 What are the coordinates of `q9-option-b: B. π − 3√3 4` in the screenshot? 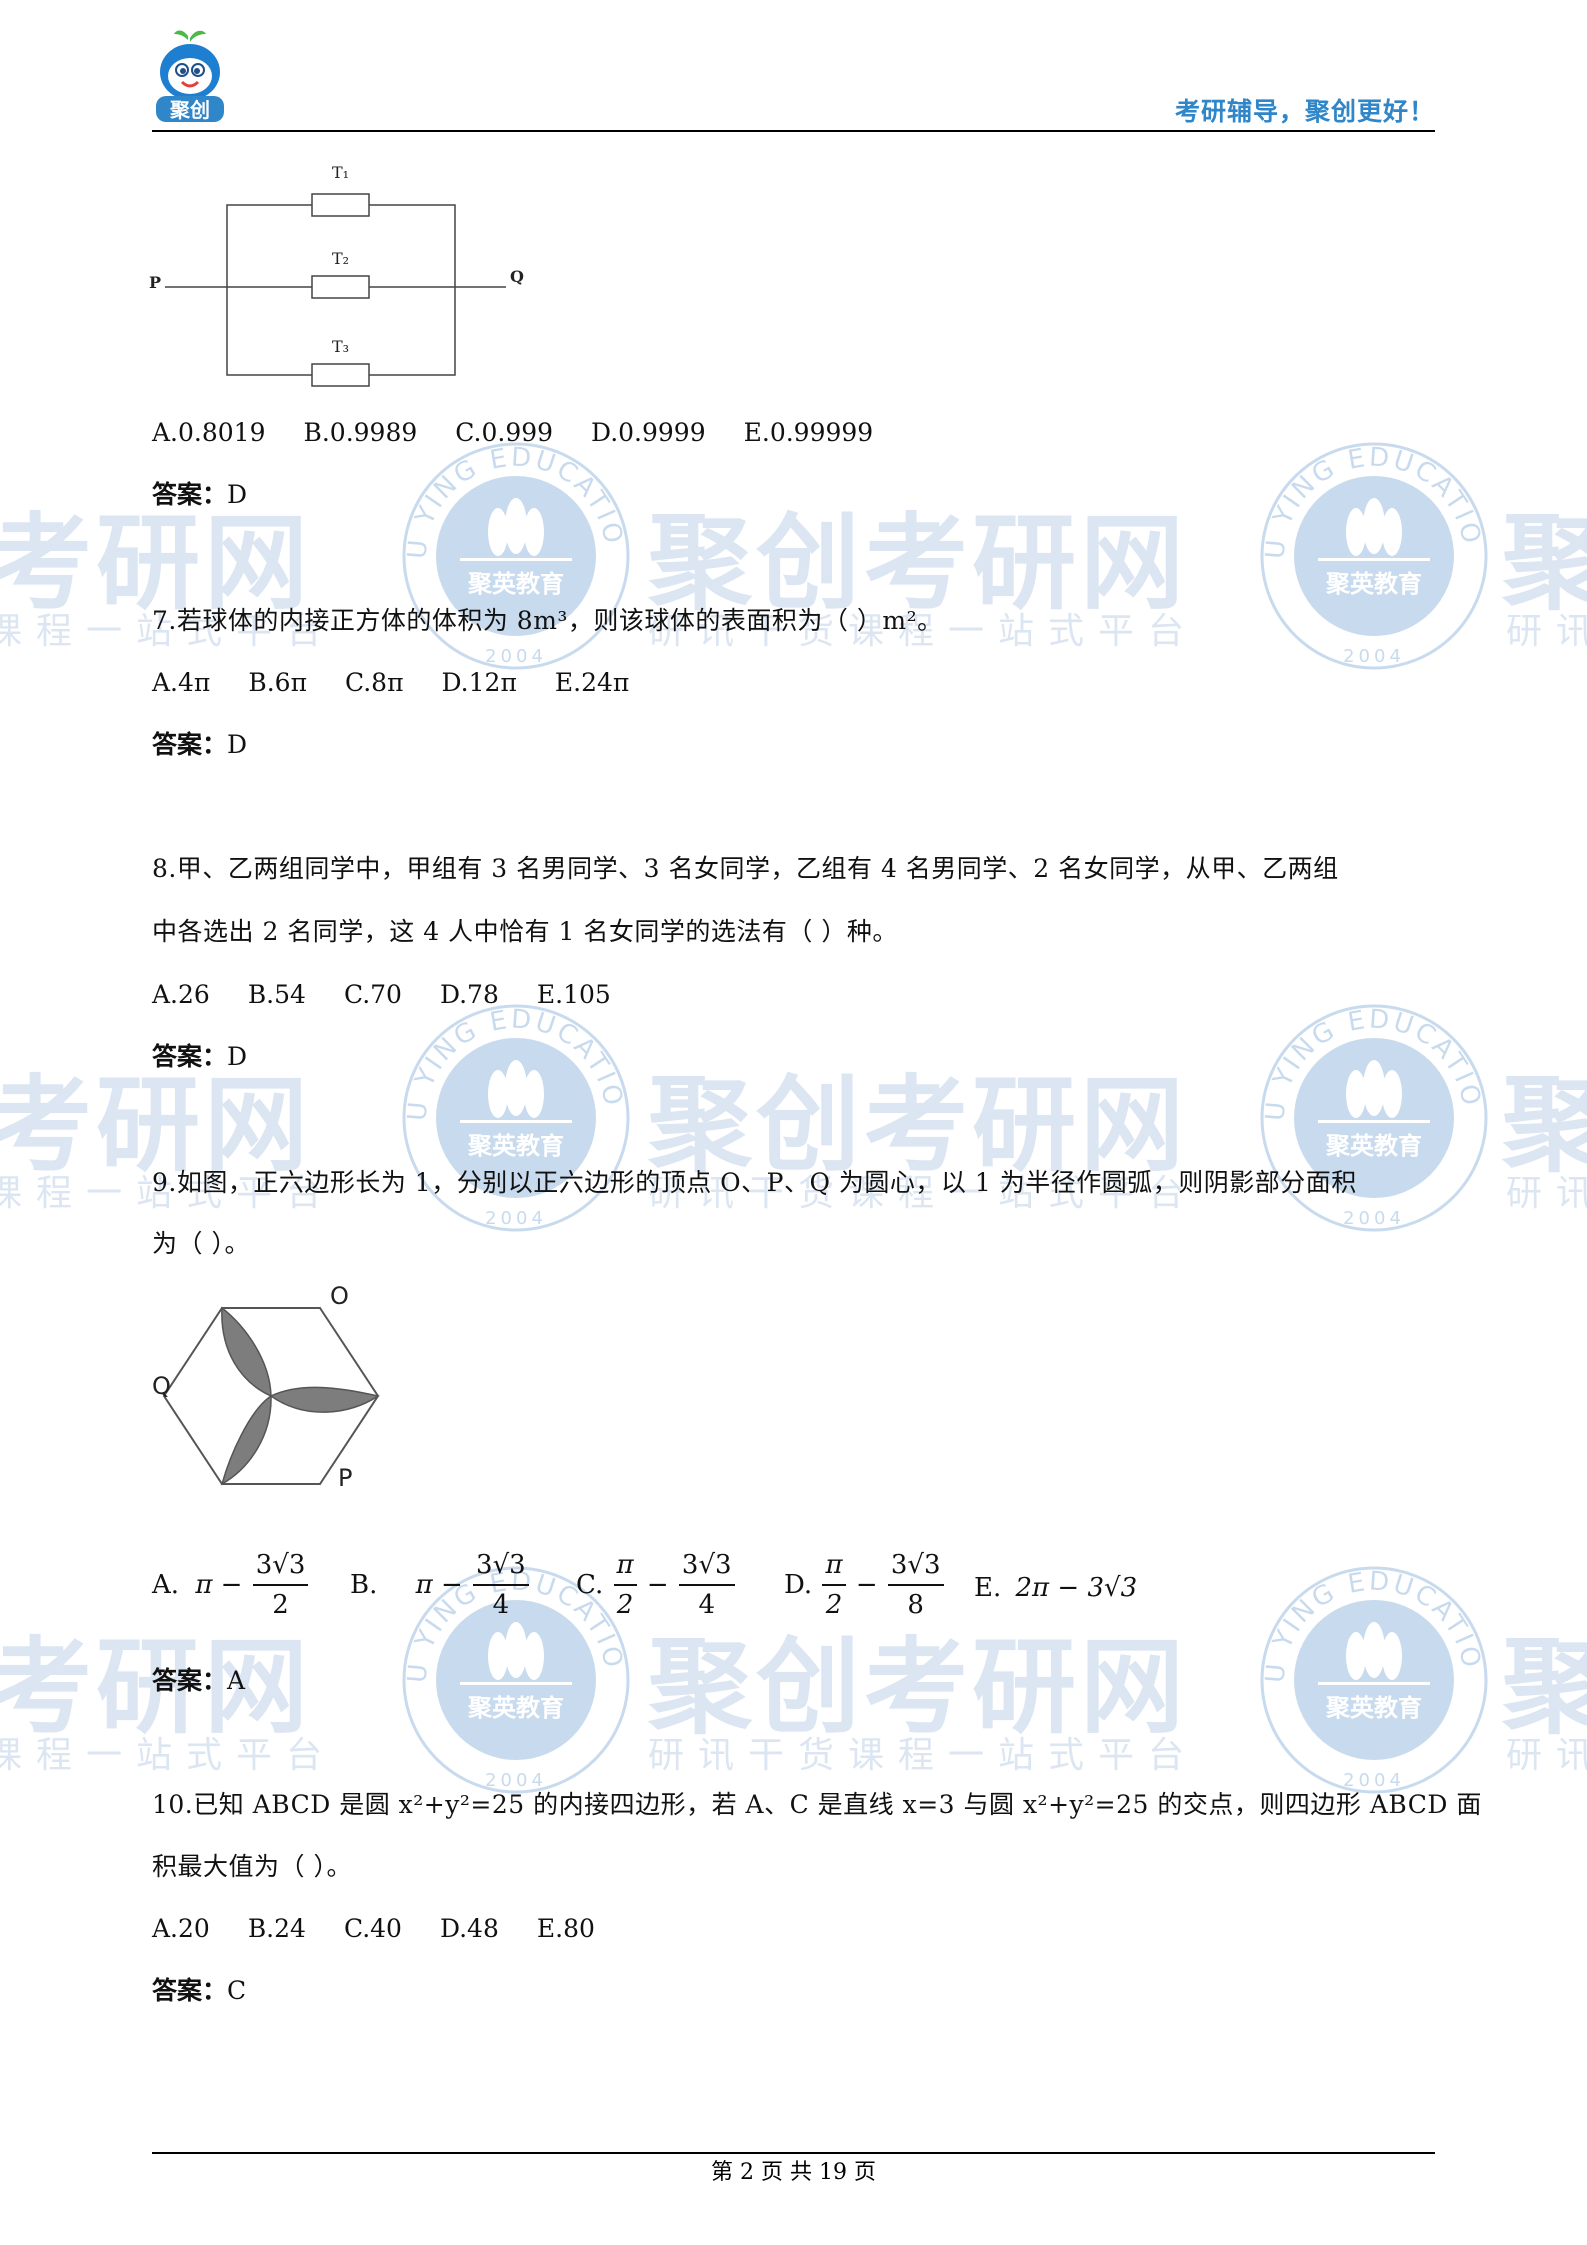 It's located at (440, 1585).